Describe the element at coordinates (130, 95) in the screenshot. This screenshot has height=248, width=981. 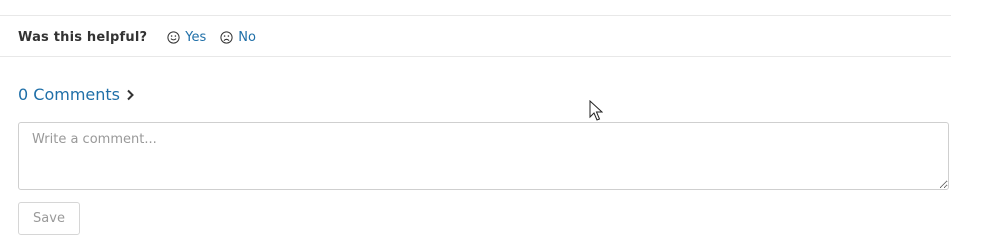
I see `chevron-right-icon` at that location.